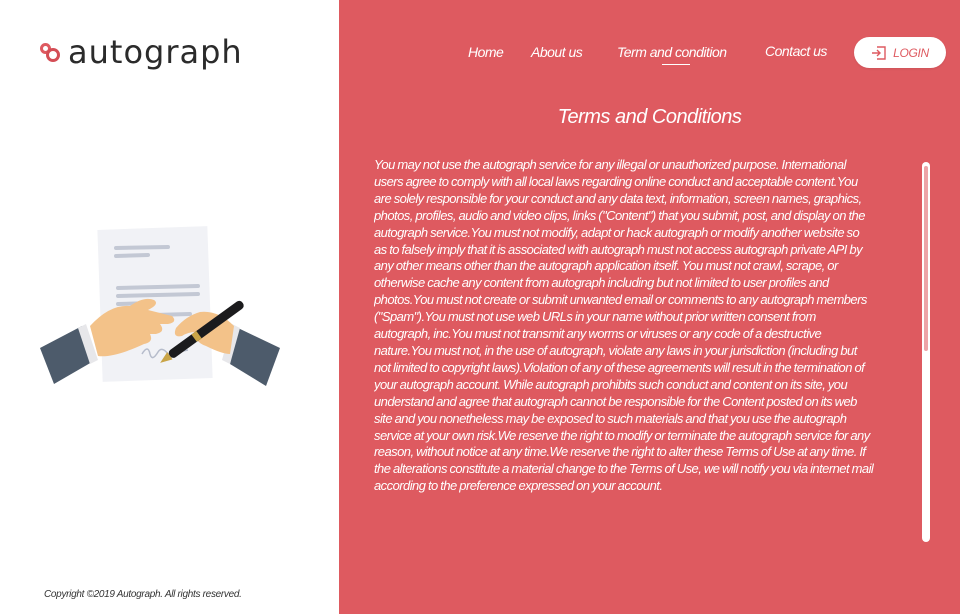 The width and height of the screenshot is (960, 614). I want to click on brand-logo: autograph, so click(141, 52).